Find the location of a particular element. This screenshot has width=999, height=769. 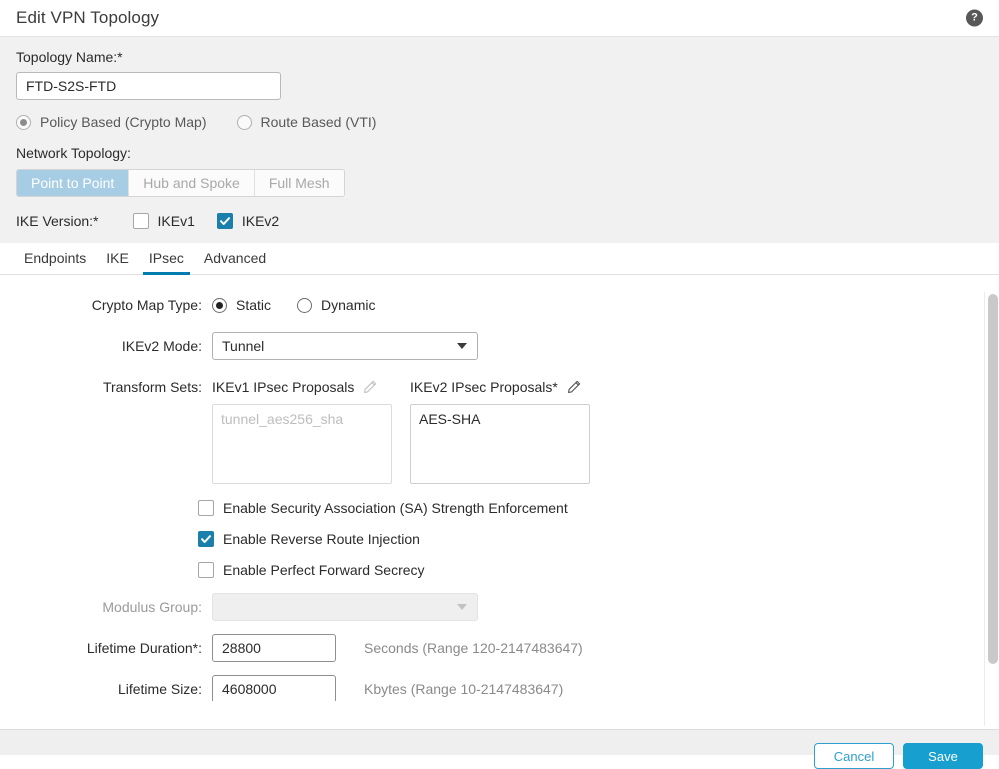

radio-static: Static is located at coordinates (241, 305).